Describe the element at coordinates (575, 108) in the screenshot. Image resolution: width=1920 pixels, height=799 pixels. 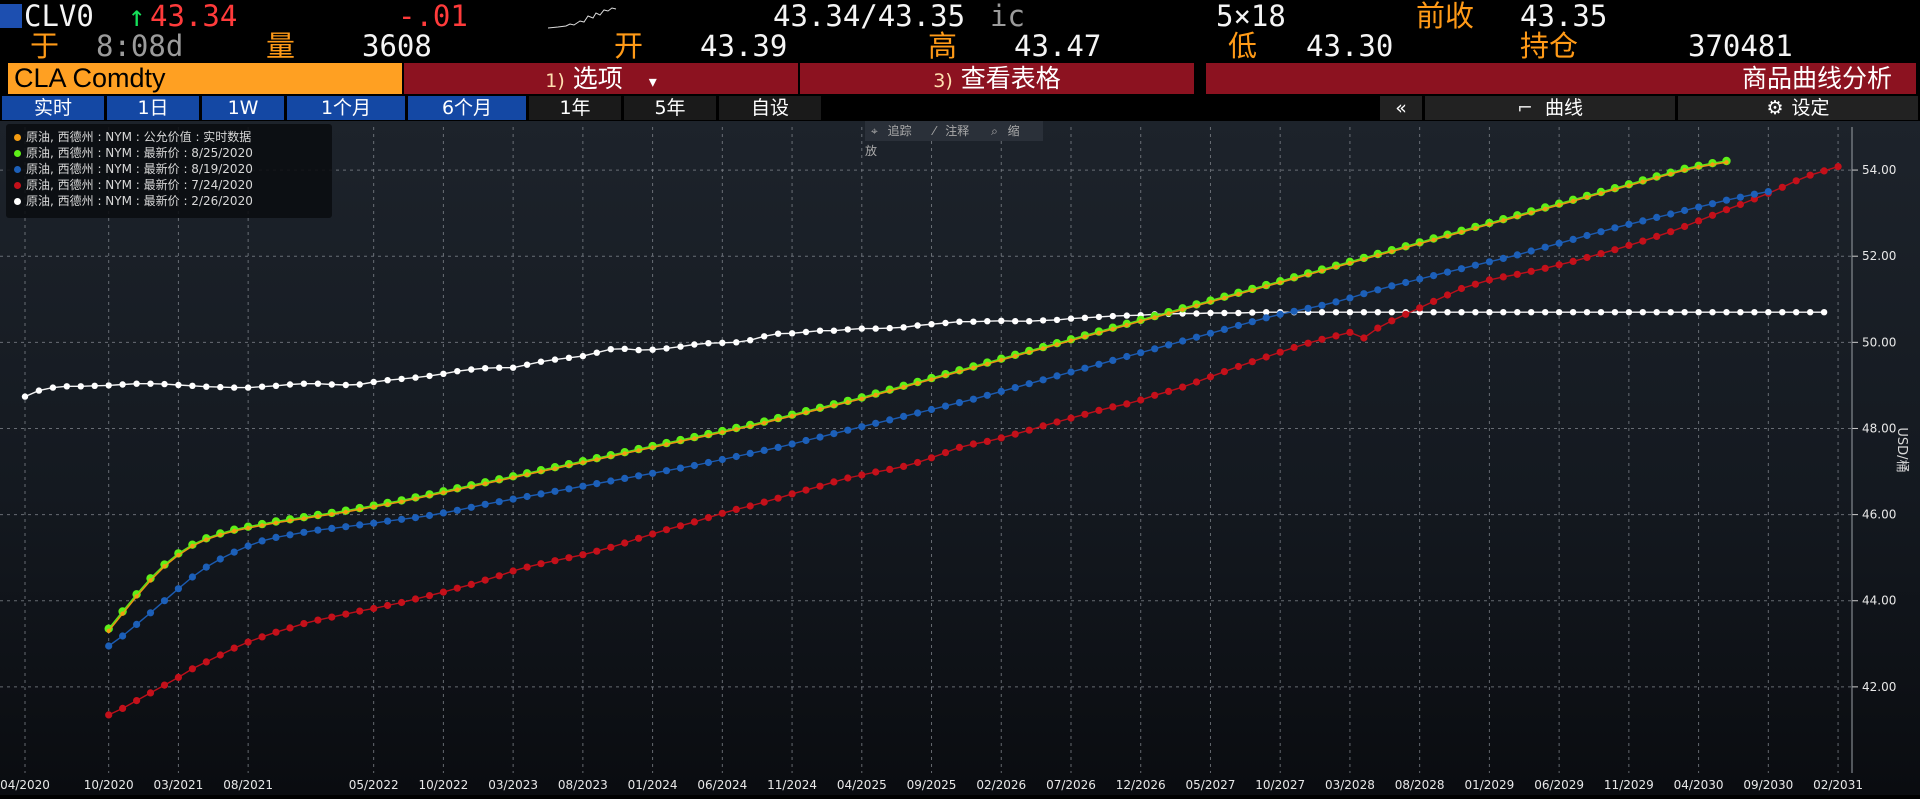
I see `tab-1y: 1年` at that location.